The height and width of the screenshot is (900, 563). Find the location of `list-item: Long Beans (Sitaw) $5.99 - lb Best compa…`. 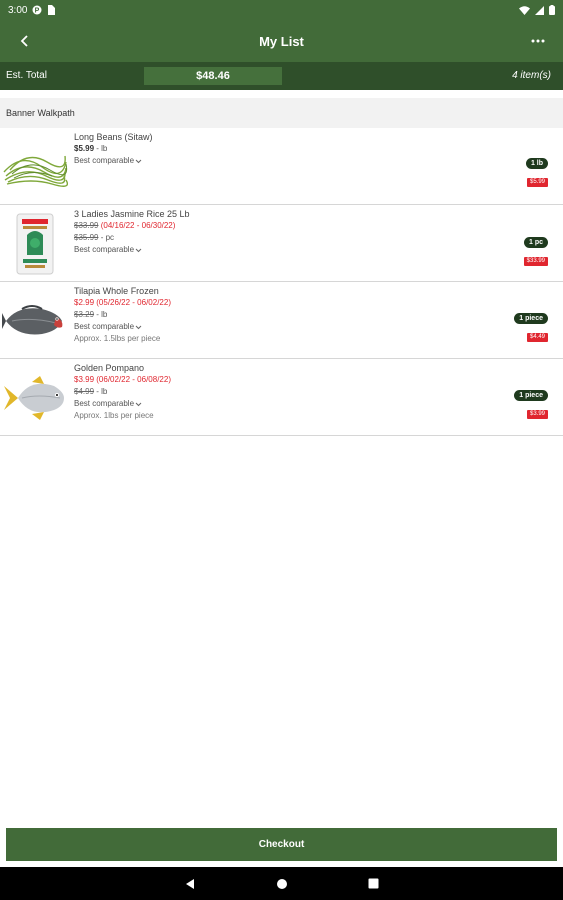

list-item: Long Beans (Sitaw) $5.99 - lb Best compa… is located at coordinates (281, 166).